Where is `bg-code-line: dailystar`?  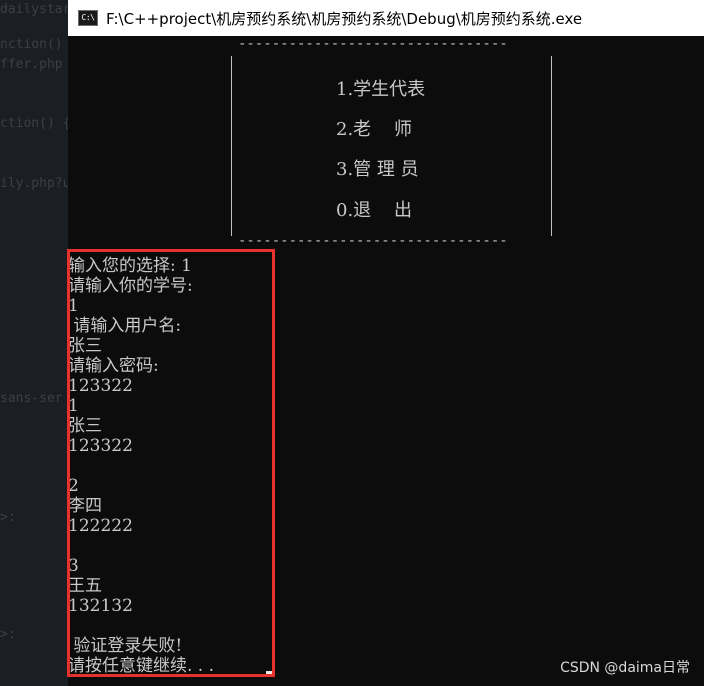 bg-code-line: dailystar is located at coordinates (34, 9).